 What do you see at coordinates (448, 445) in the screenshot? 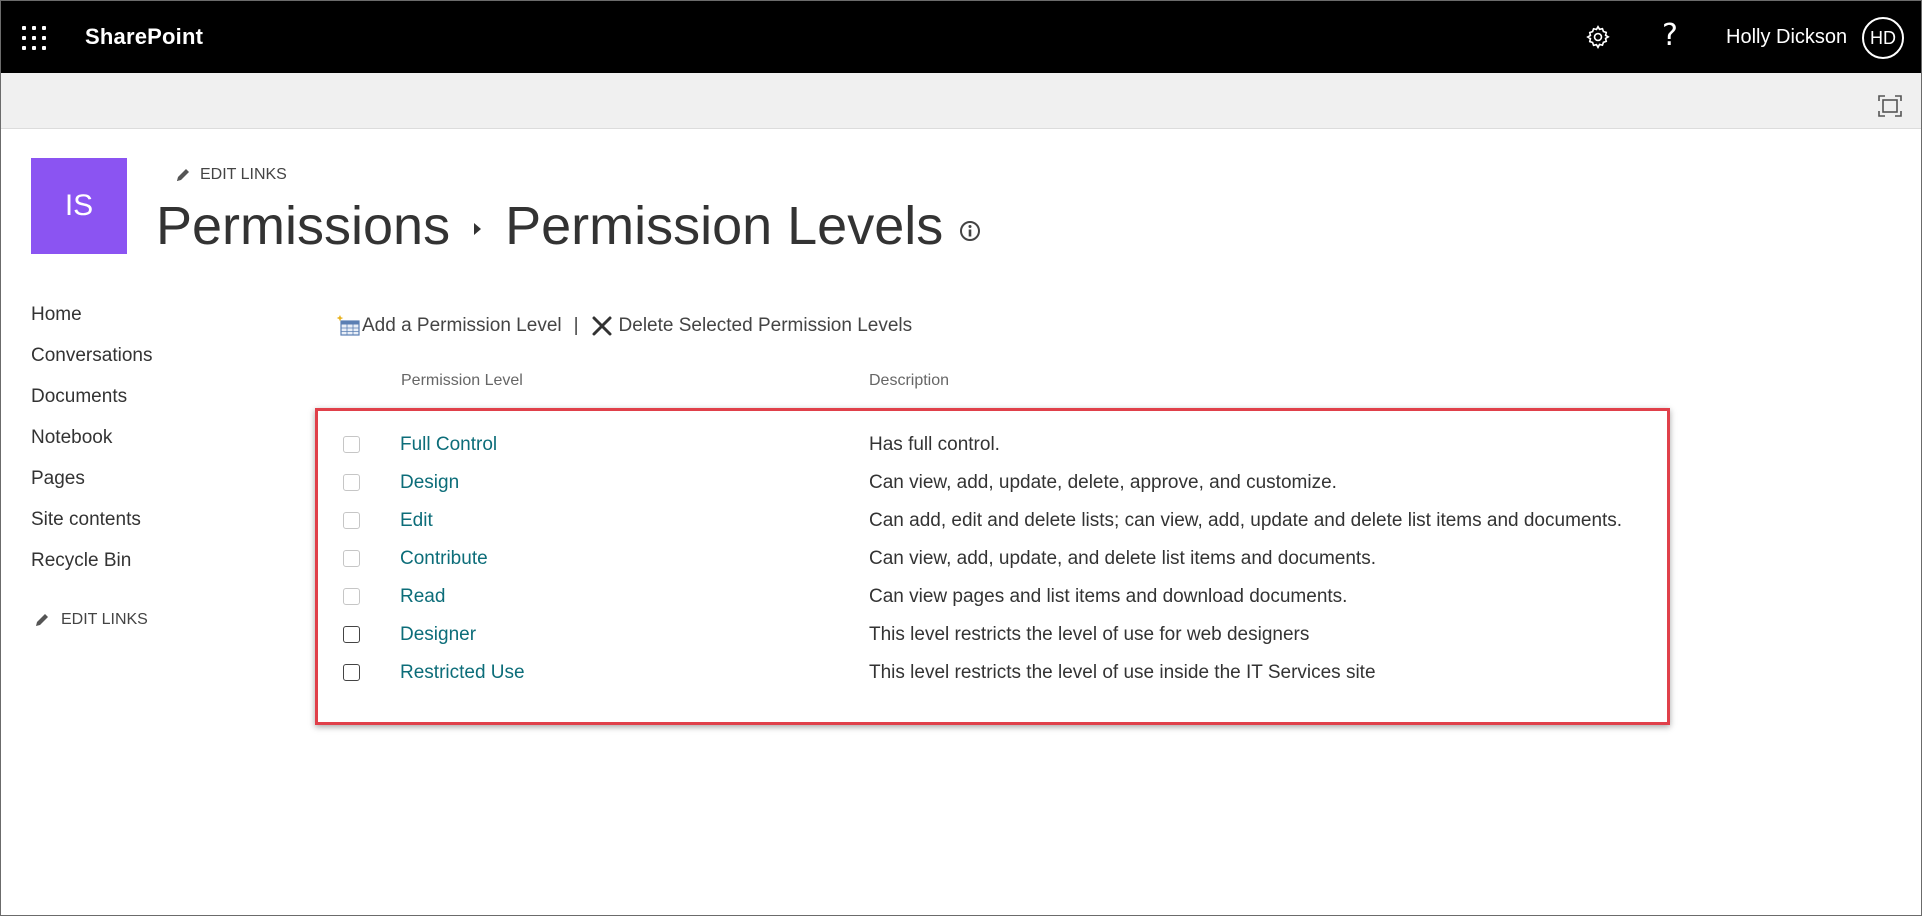
I see `permission-level-link: Full Control` at bounding box center [448, 445].